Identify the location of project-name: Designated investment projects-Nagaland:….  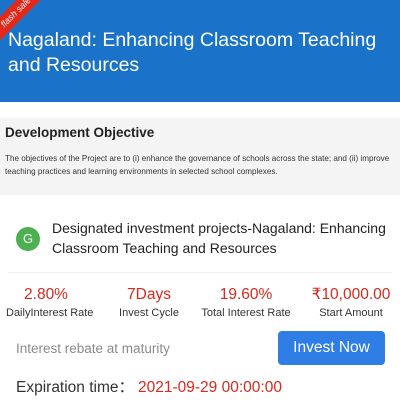
(219, 238).